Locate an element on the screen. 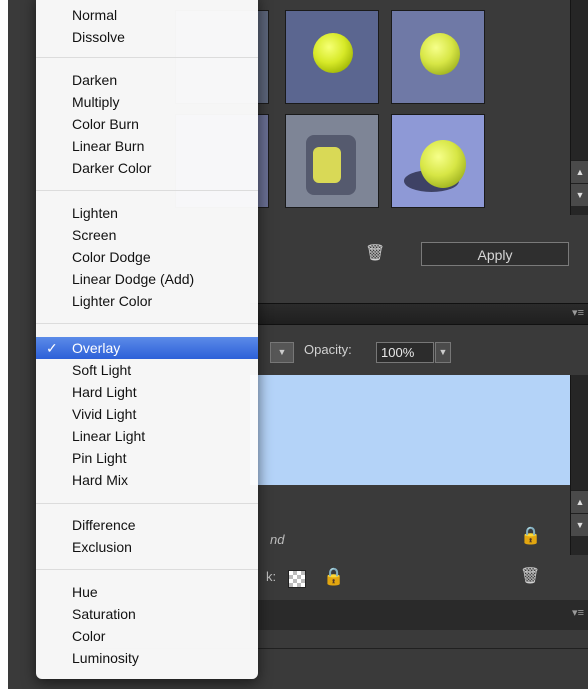  menu-item-dissolve: Dissolve is located at coordinates (147, 37).